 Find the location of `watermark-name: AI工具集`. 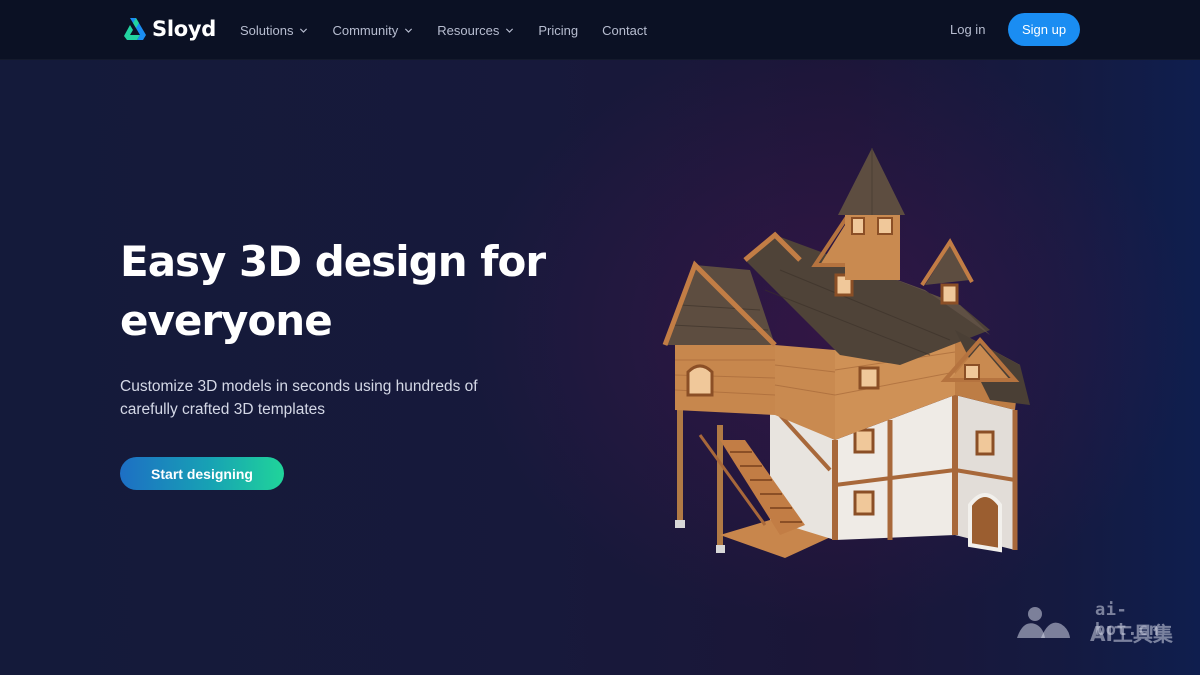

watermark-name: AI工具集 is located at coordinates (1131, 634).